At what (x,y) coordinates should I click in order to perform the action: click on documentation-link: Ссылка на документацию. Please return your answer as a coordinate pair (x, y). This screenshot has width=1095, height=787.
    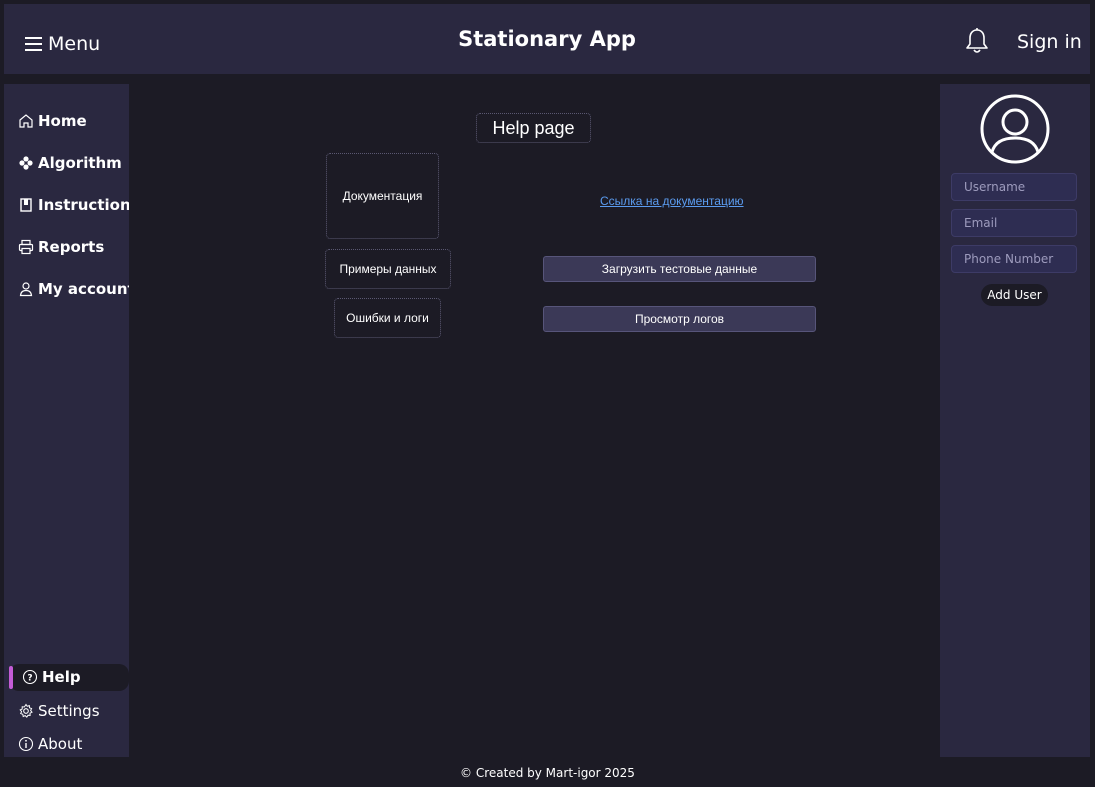
    Looking at the image, I should click on (672, 201).